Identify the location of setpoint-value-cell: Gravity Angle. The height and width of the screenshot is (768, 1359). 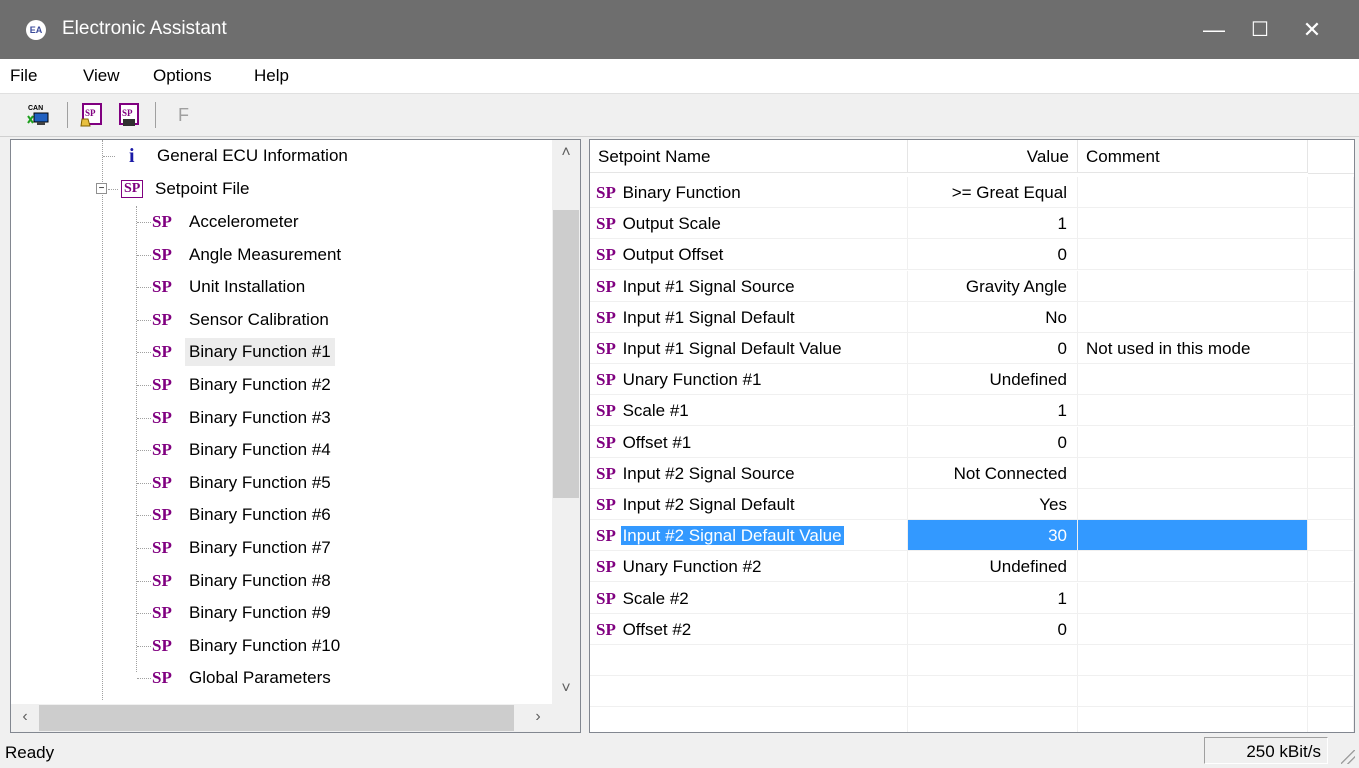
(993, 286).